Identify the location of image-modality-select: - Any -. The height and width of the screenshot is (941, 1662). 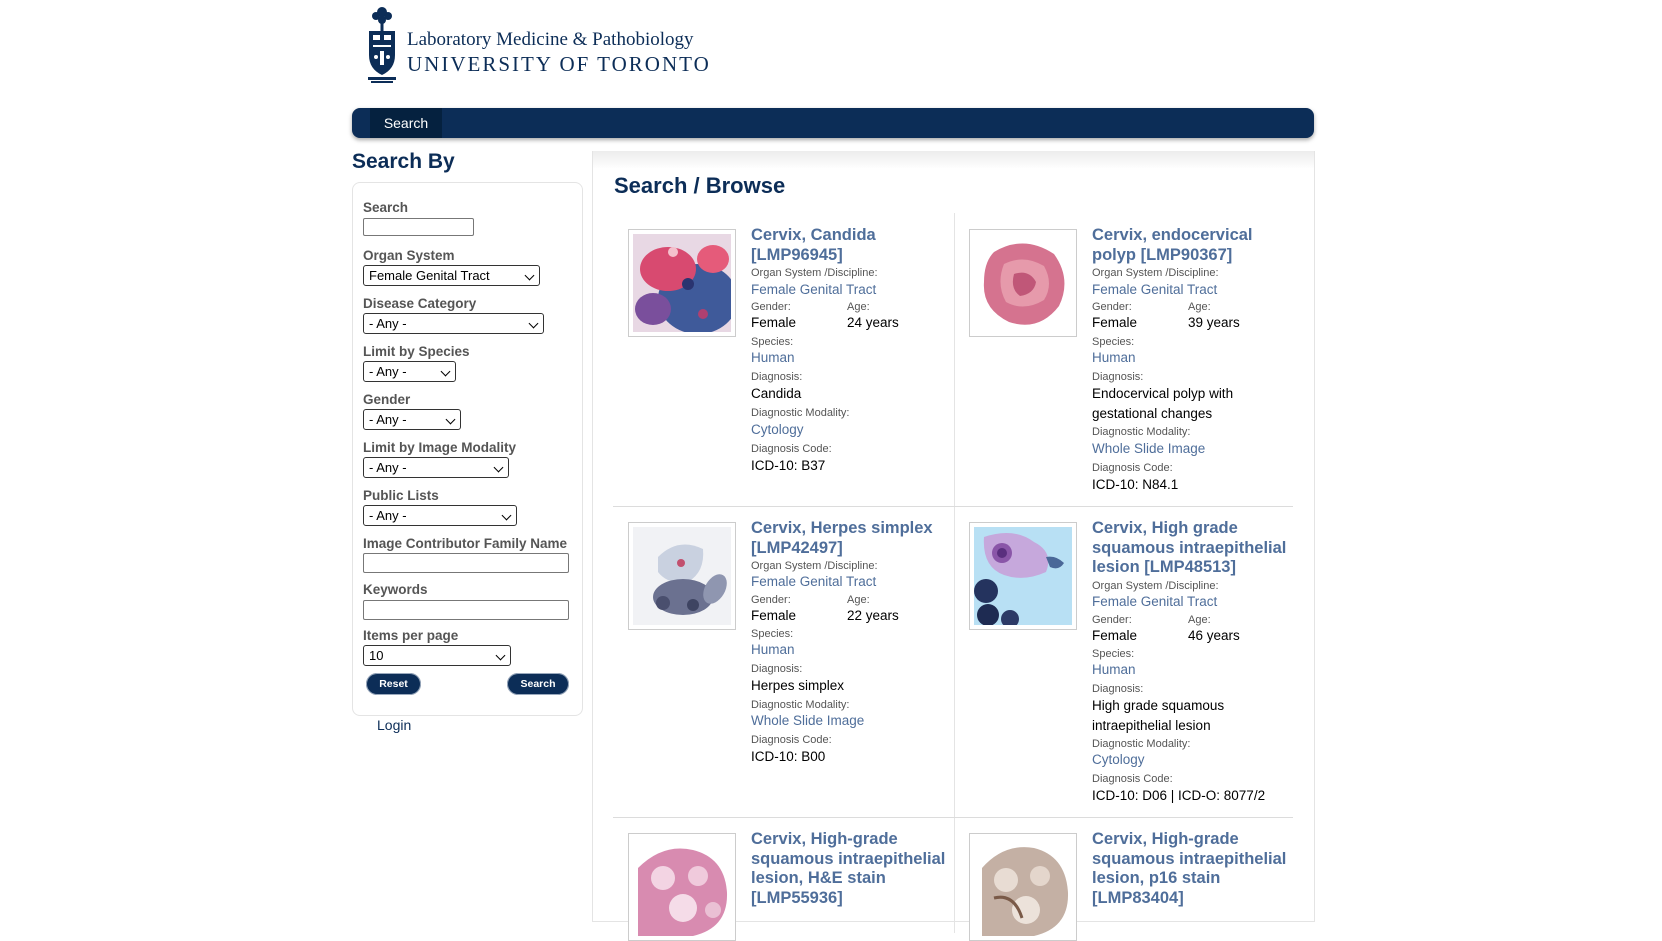
(436, 467).